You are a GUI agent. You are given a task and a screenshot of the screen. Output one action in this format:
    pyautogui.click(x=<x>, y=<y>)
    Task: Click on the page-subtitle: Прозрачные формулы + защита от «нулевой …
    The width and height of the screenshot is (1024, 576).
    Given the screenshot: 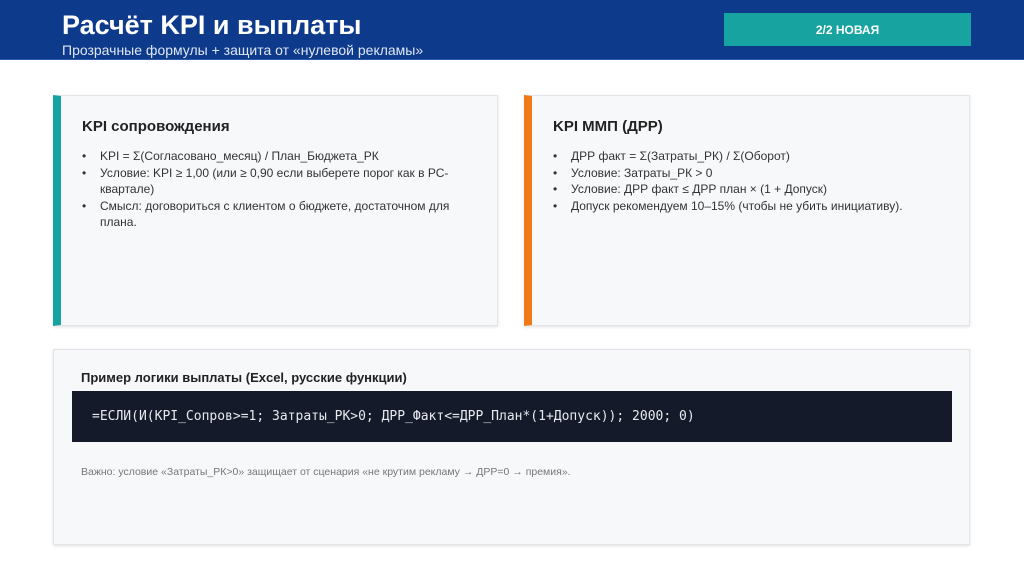 What is the action you would take?
    pyautogui.click(x=243, y=50)
    